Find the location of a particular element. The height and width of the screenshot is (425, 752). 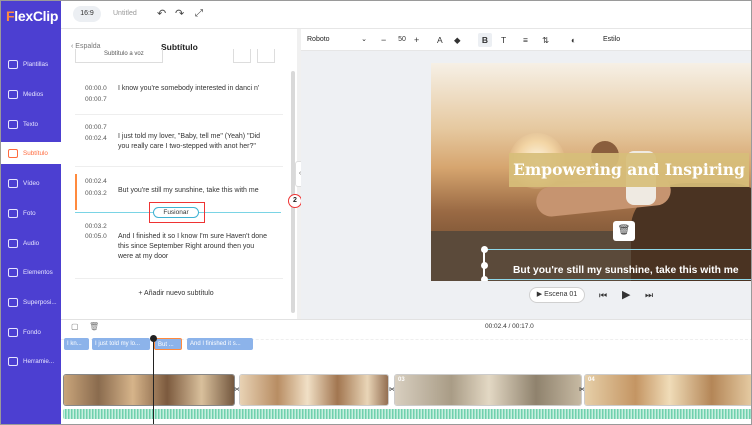

audio-track is located at coordinates (407, 414).